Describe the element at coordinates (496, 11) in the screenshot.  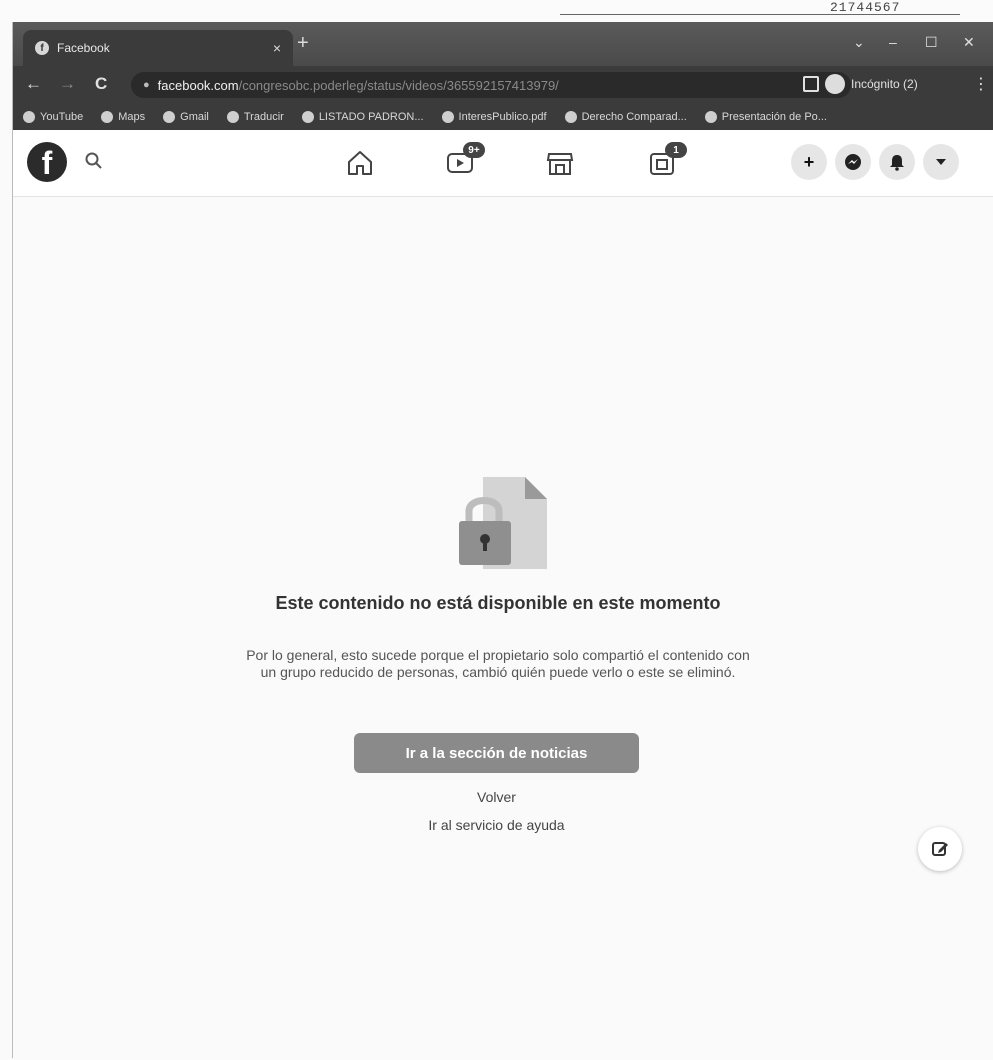
I see `scan-margin: 21744567` at that location.